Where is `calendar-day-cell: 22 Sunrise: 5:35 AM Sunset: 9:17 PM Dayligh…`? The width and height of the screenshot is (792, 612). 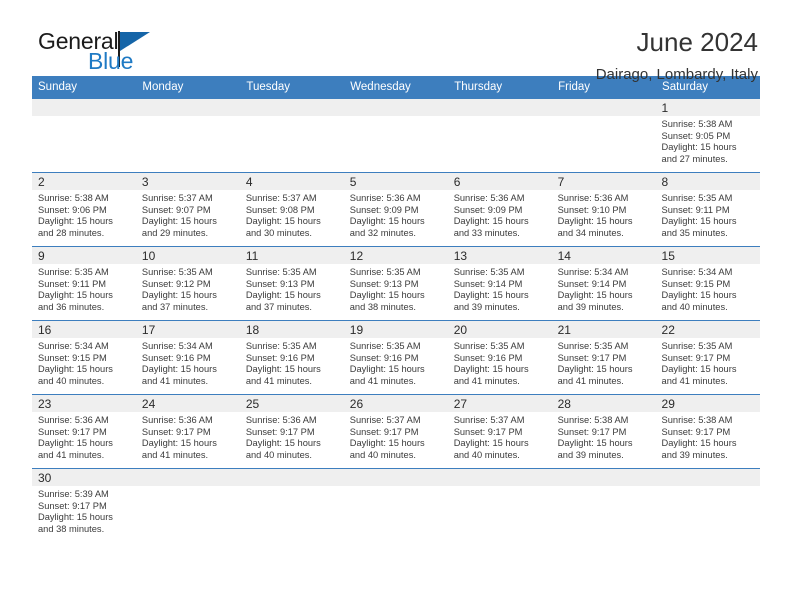
calendar-day-cell: 22 Sunrise: 5:35 AM Sunset: 9:17 PM Dayligh… is located at coordinates (707, 357).